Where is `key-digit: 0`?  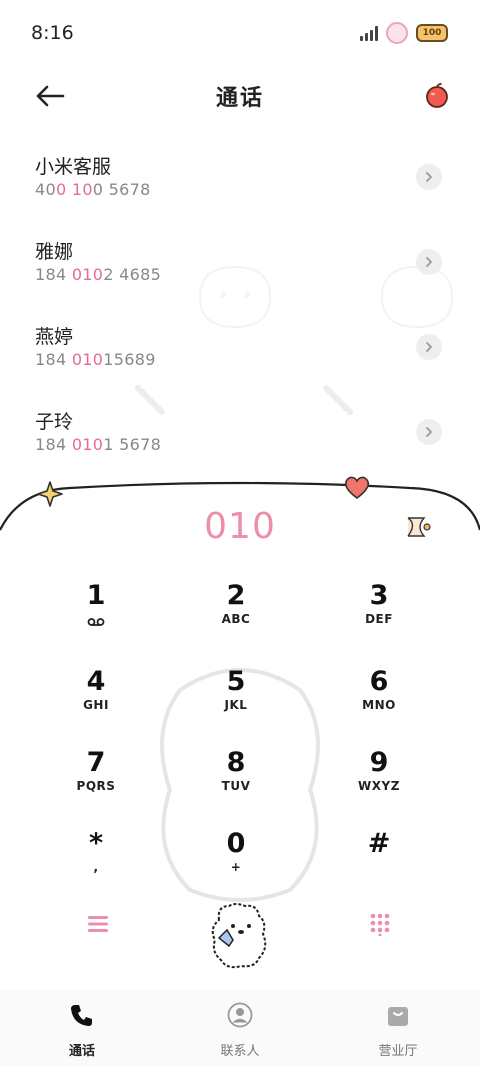 key-digit: 0 is located at coordinates (236, 843).